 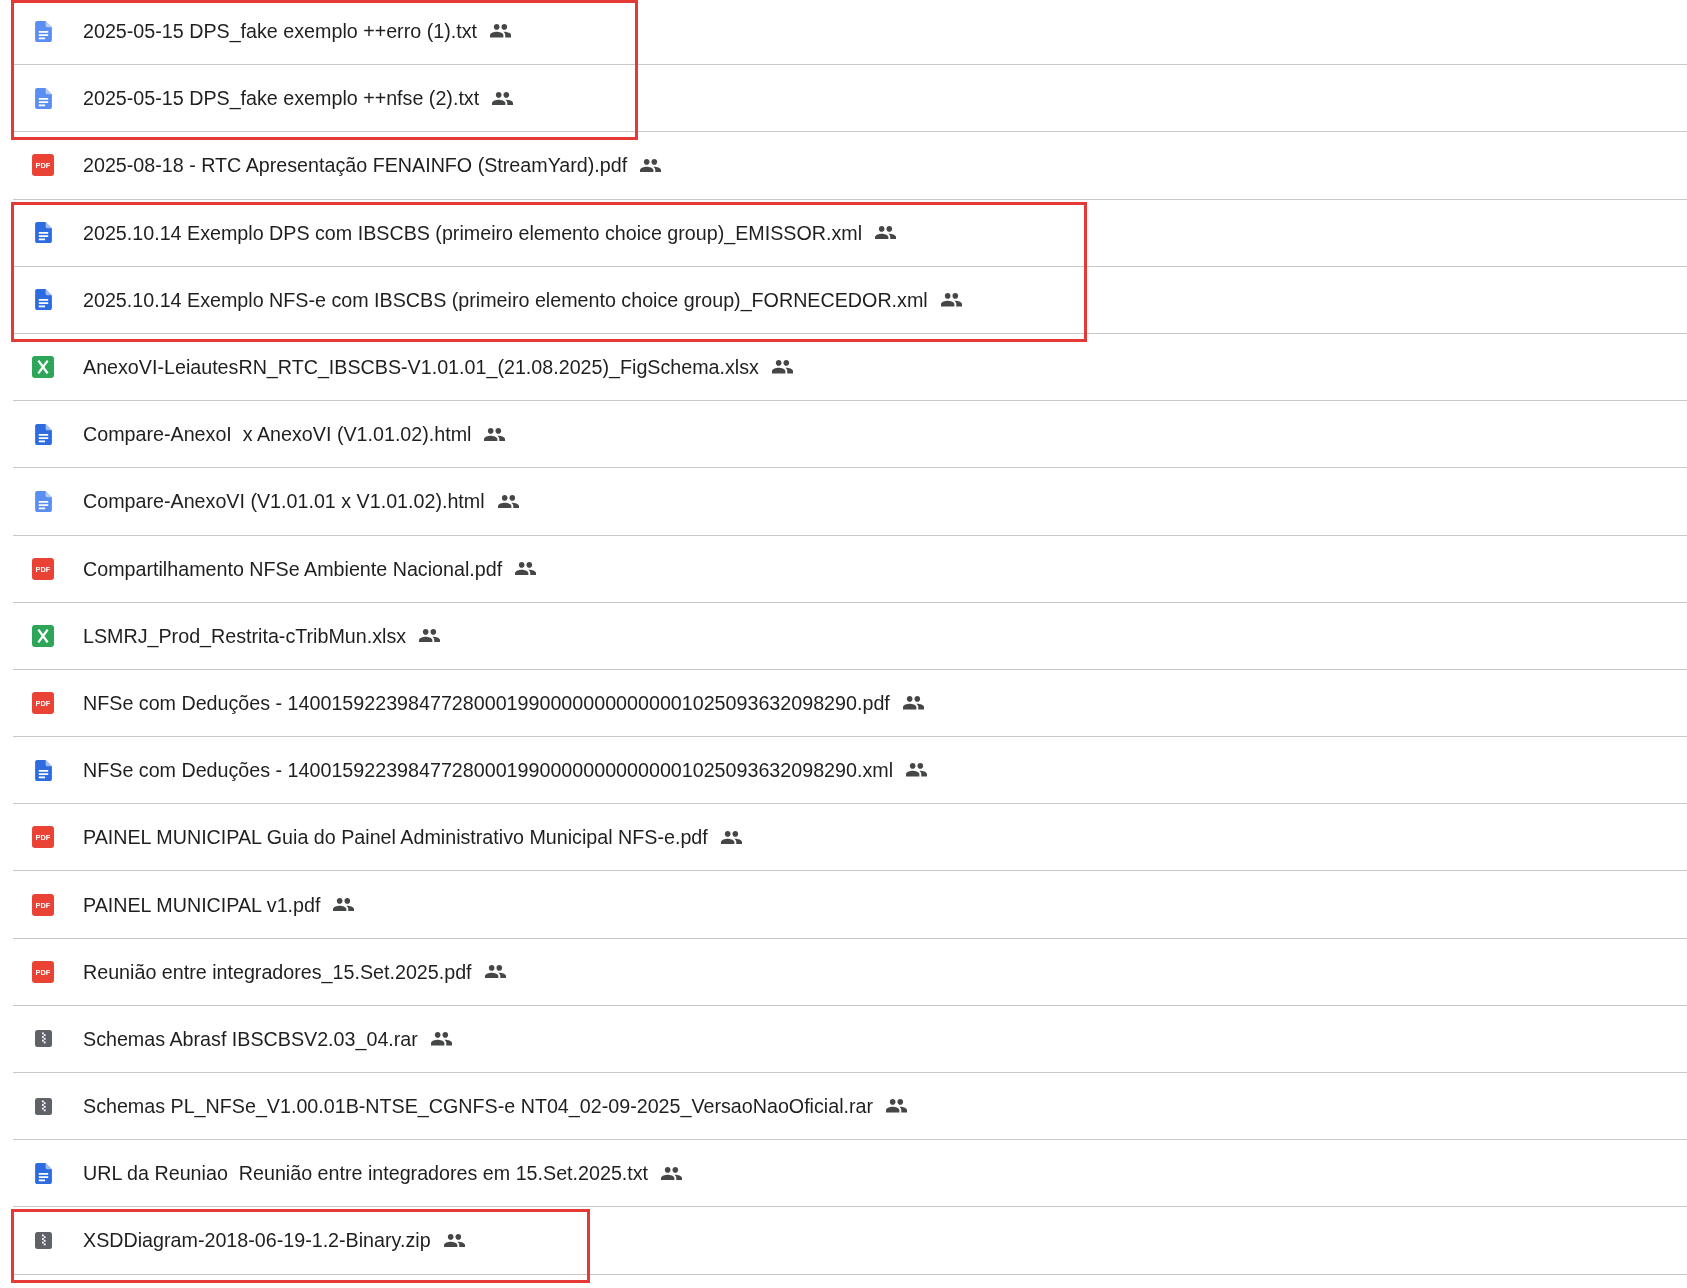 I want to click on file-row: XSDDiagram-2018-06-19-1.2-Binary.zip, so click(x=850, y=1241).